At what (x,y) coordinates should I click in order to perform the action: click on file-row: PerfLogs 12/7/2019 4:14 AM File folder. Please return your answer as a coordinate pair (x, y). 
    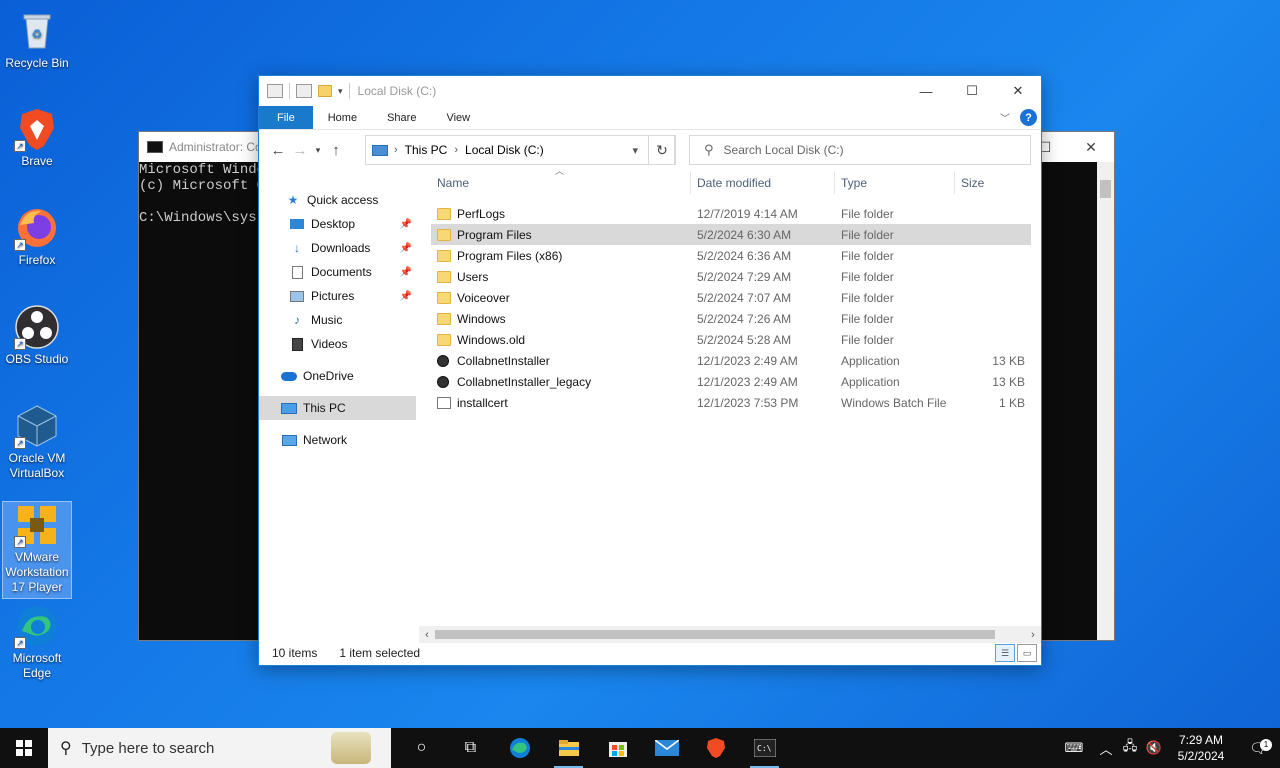
    Looking at the image, I should click on (731, 213).